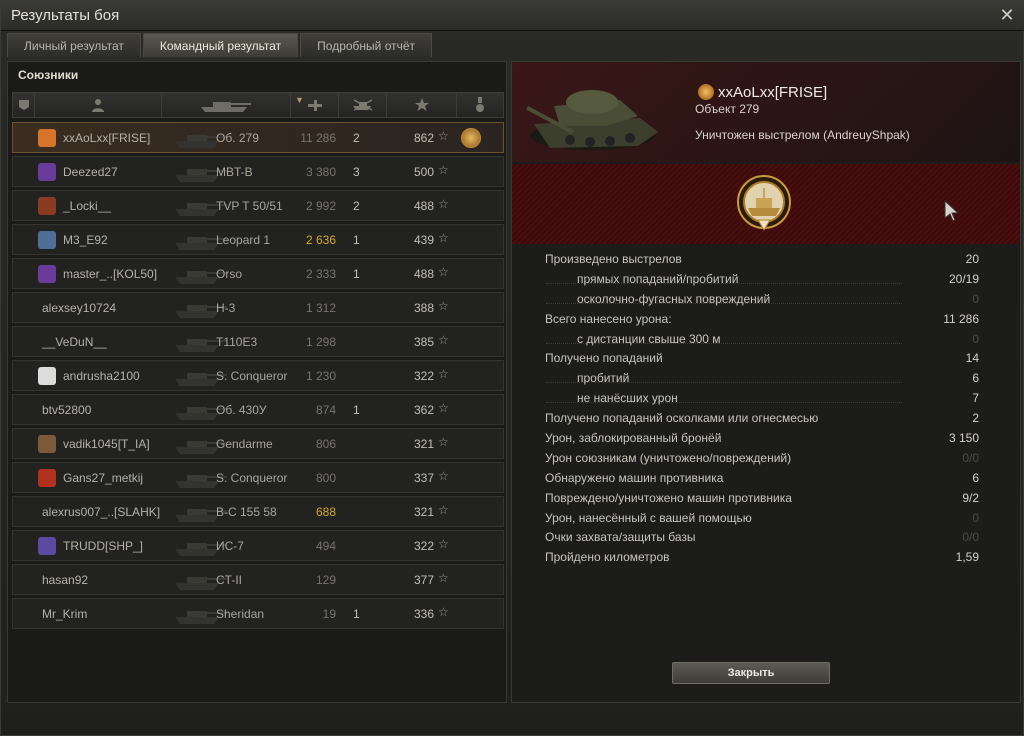  I want to click on table-row: alexrus007_..[SLAHK] В-С 155 58 688 321 ☆, so click(258, 511).